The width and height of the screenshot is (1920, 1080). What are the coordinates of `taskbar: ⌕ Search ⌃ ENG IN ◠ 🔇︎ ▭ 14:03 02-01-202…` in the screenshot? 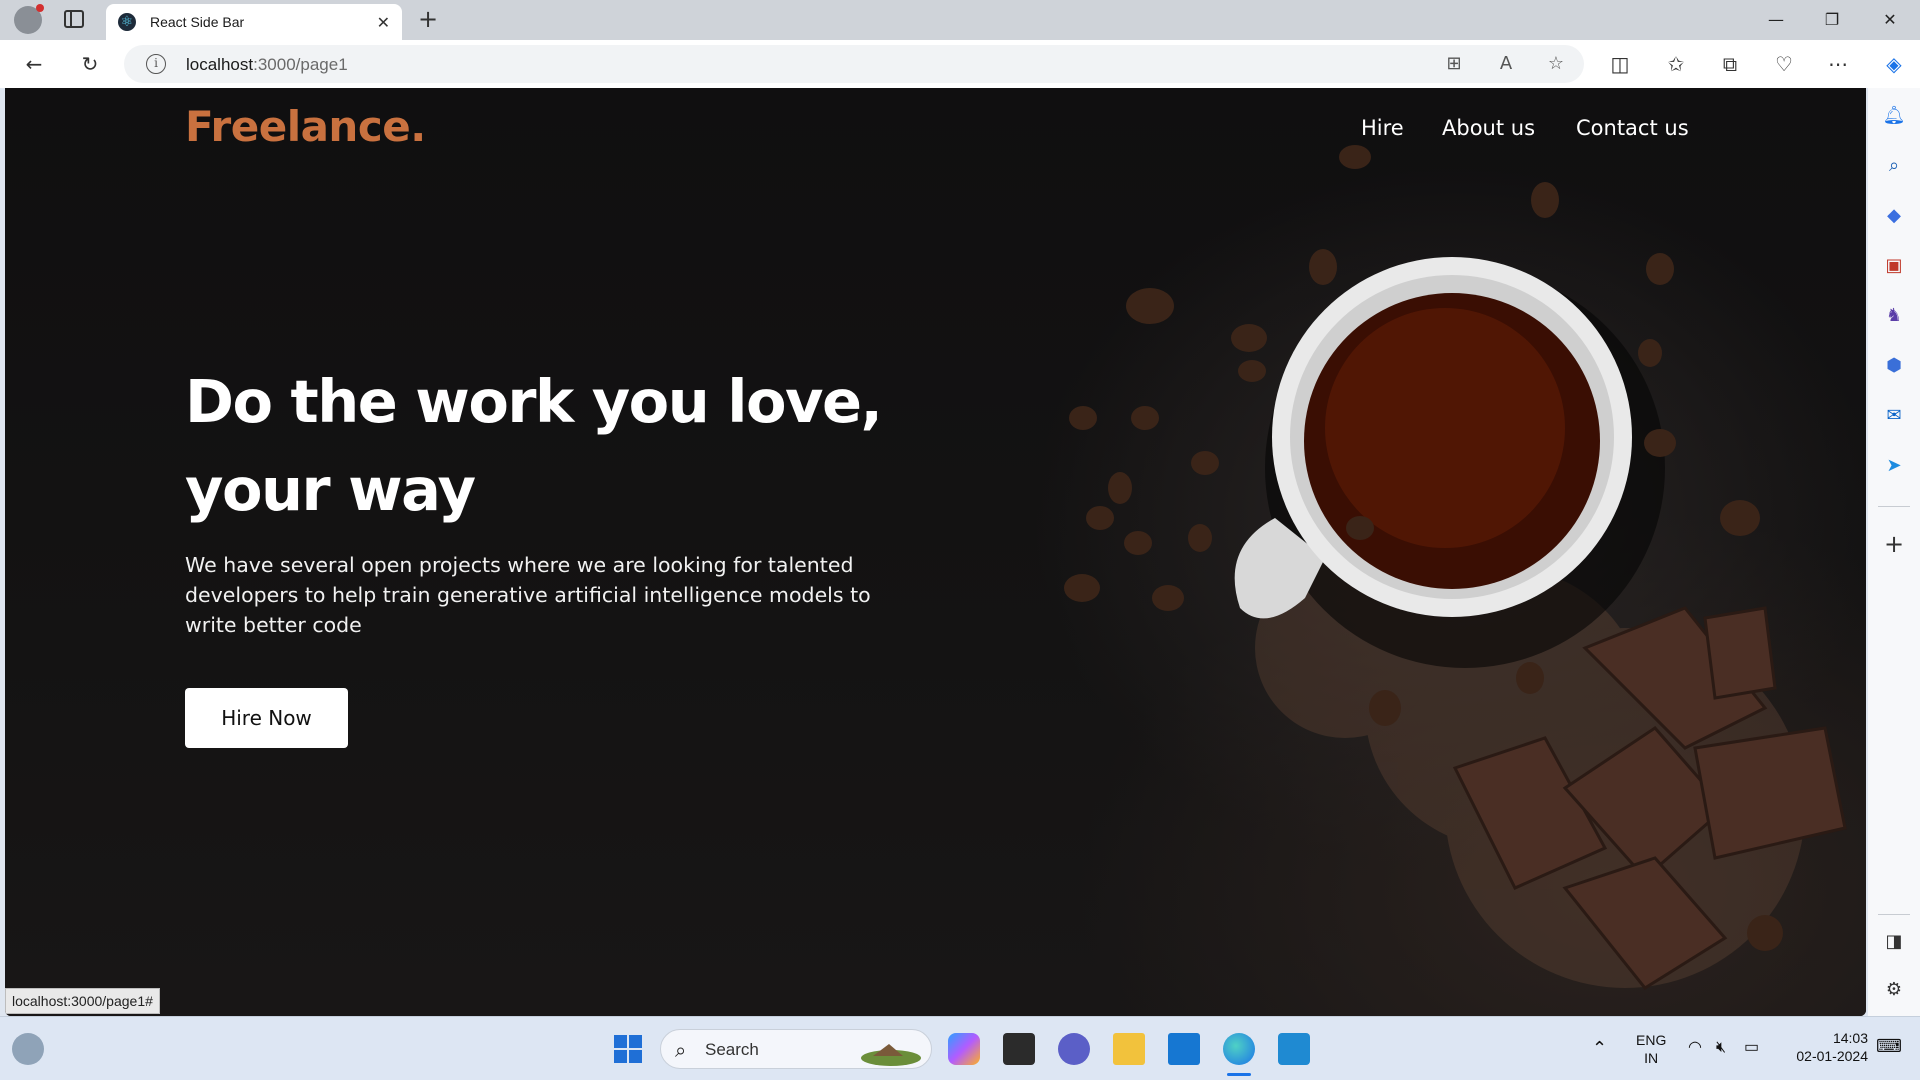 It's located at (960, 1048).